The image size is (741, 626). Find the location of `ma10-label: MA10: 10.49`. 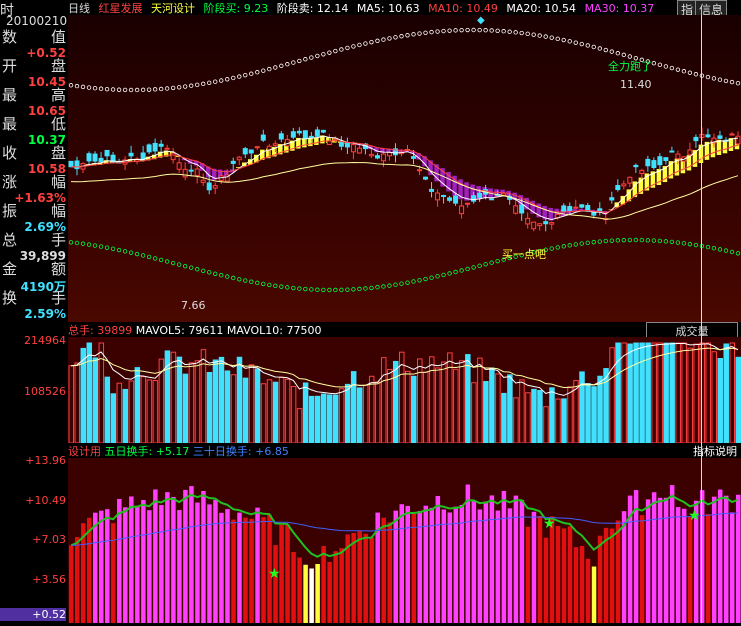

ma10-label: MA10: 10.49 is located at coordinates (463, 8).